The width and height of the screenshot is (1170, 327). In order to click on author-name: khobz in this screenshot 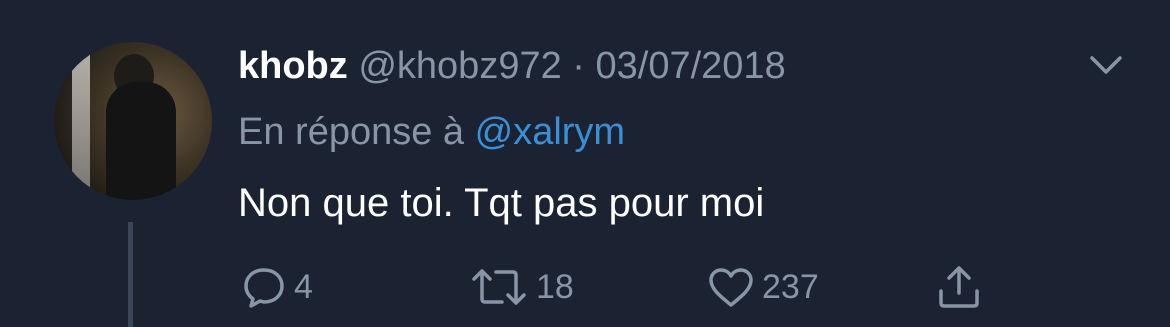, I will do `click(293, 66)`.